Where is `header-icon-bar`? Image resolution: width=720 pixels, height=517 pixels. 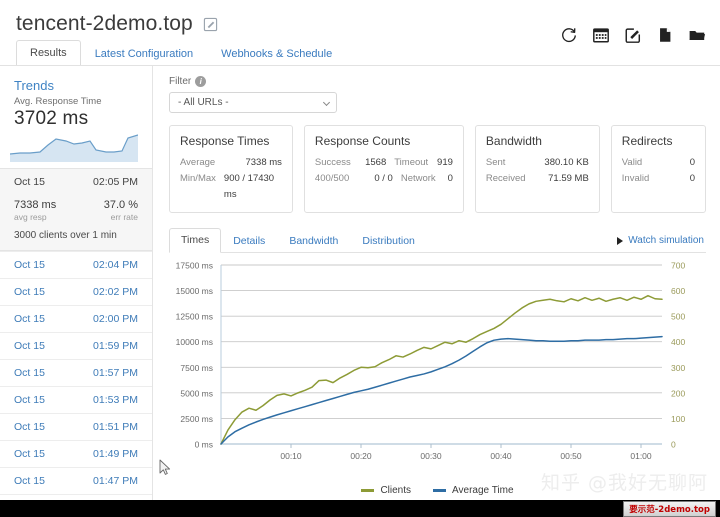
header-icon-bar is located at coordinates (633, 35).